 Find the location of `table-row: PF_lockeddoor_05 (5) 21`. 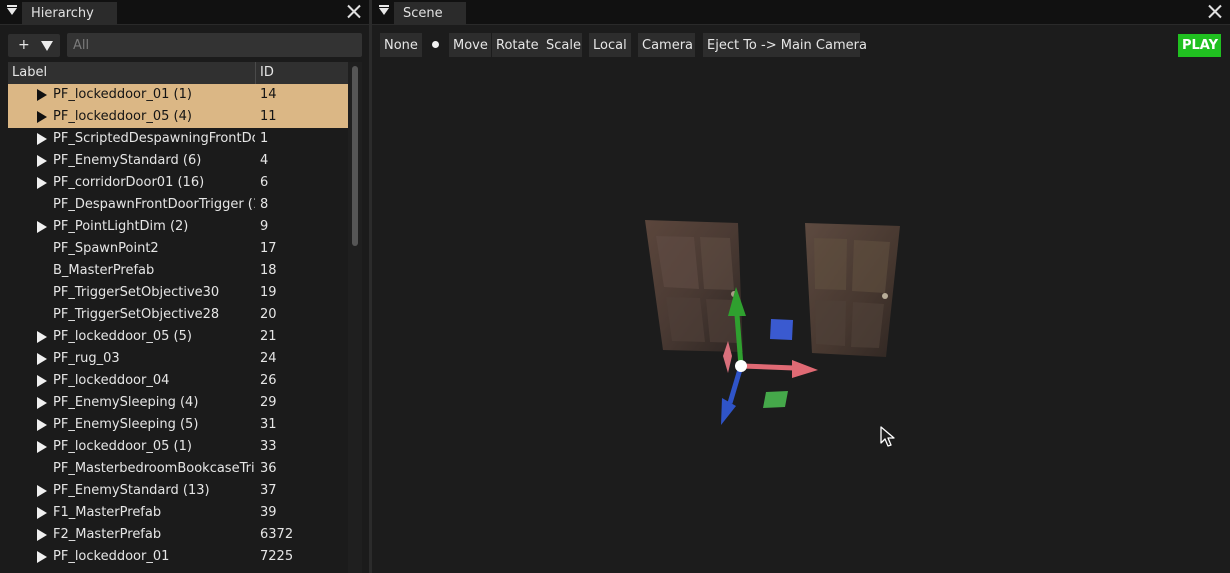

table-row: PF_lockeddoor_05 (5) 21 is located at coordinates (178, 337).